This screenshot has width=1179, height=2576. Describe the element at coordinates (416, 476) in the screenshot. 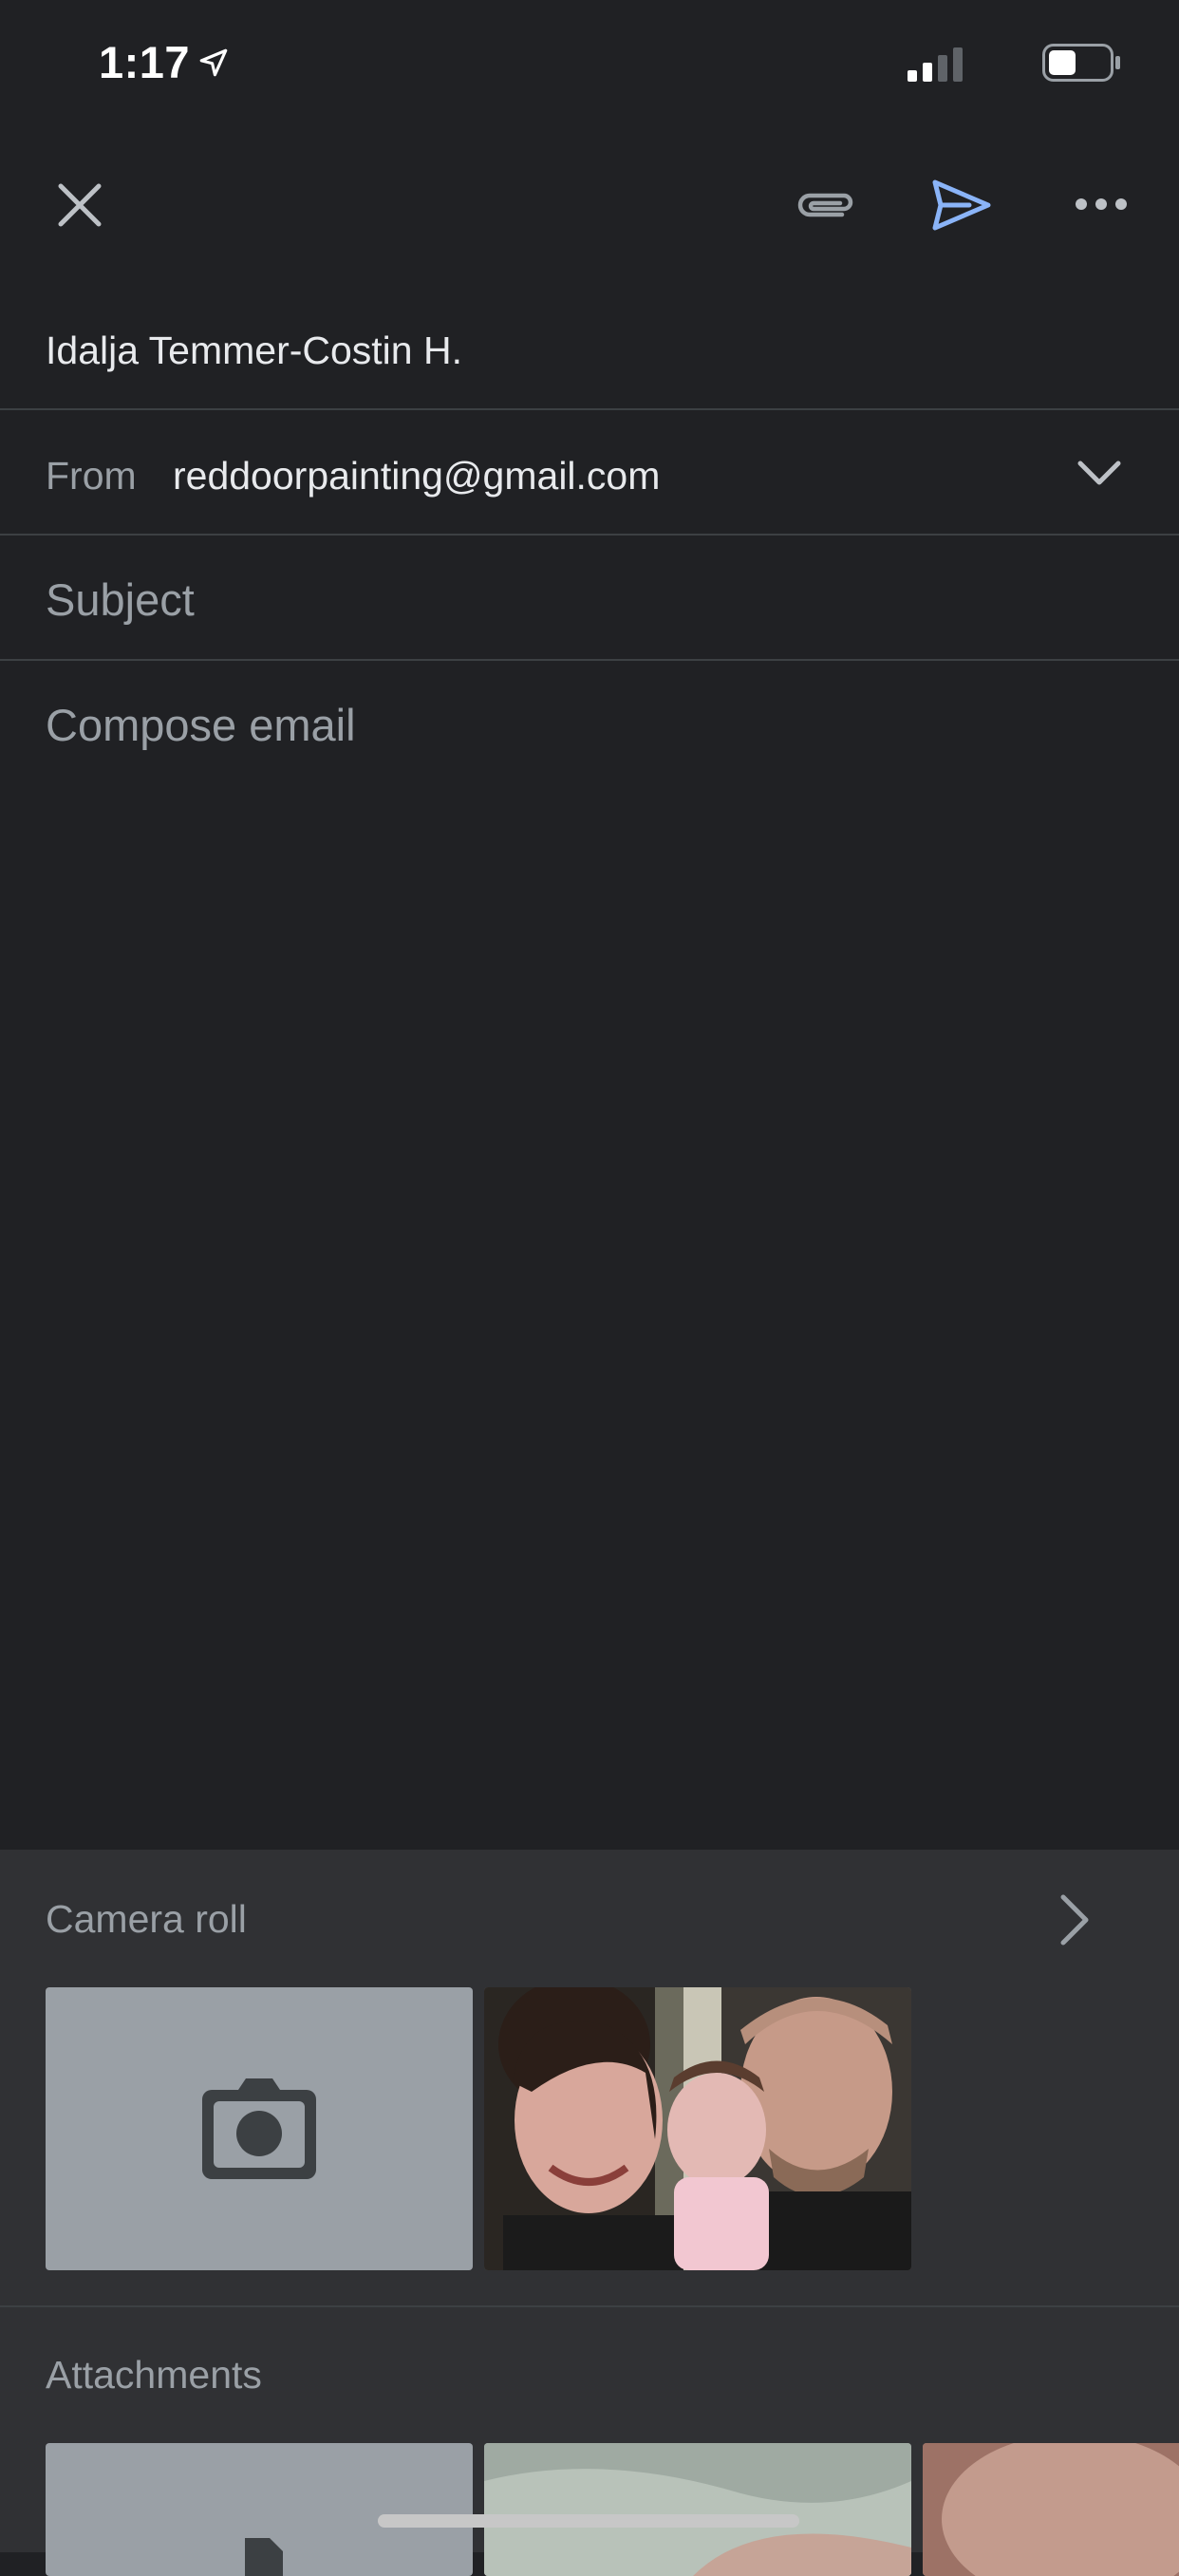

I see `from-account: reddoorpainting@gmail.com` at that location.